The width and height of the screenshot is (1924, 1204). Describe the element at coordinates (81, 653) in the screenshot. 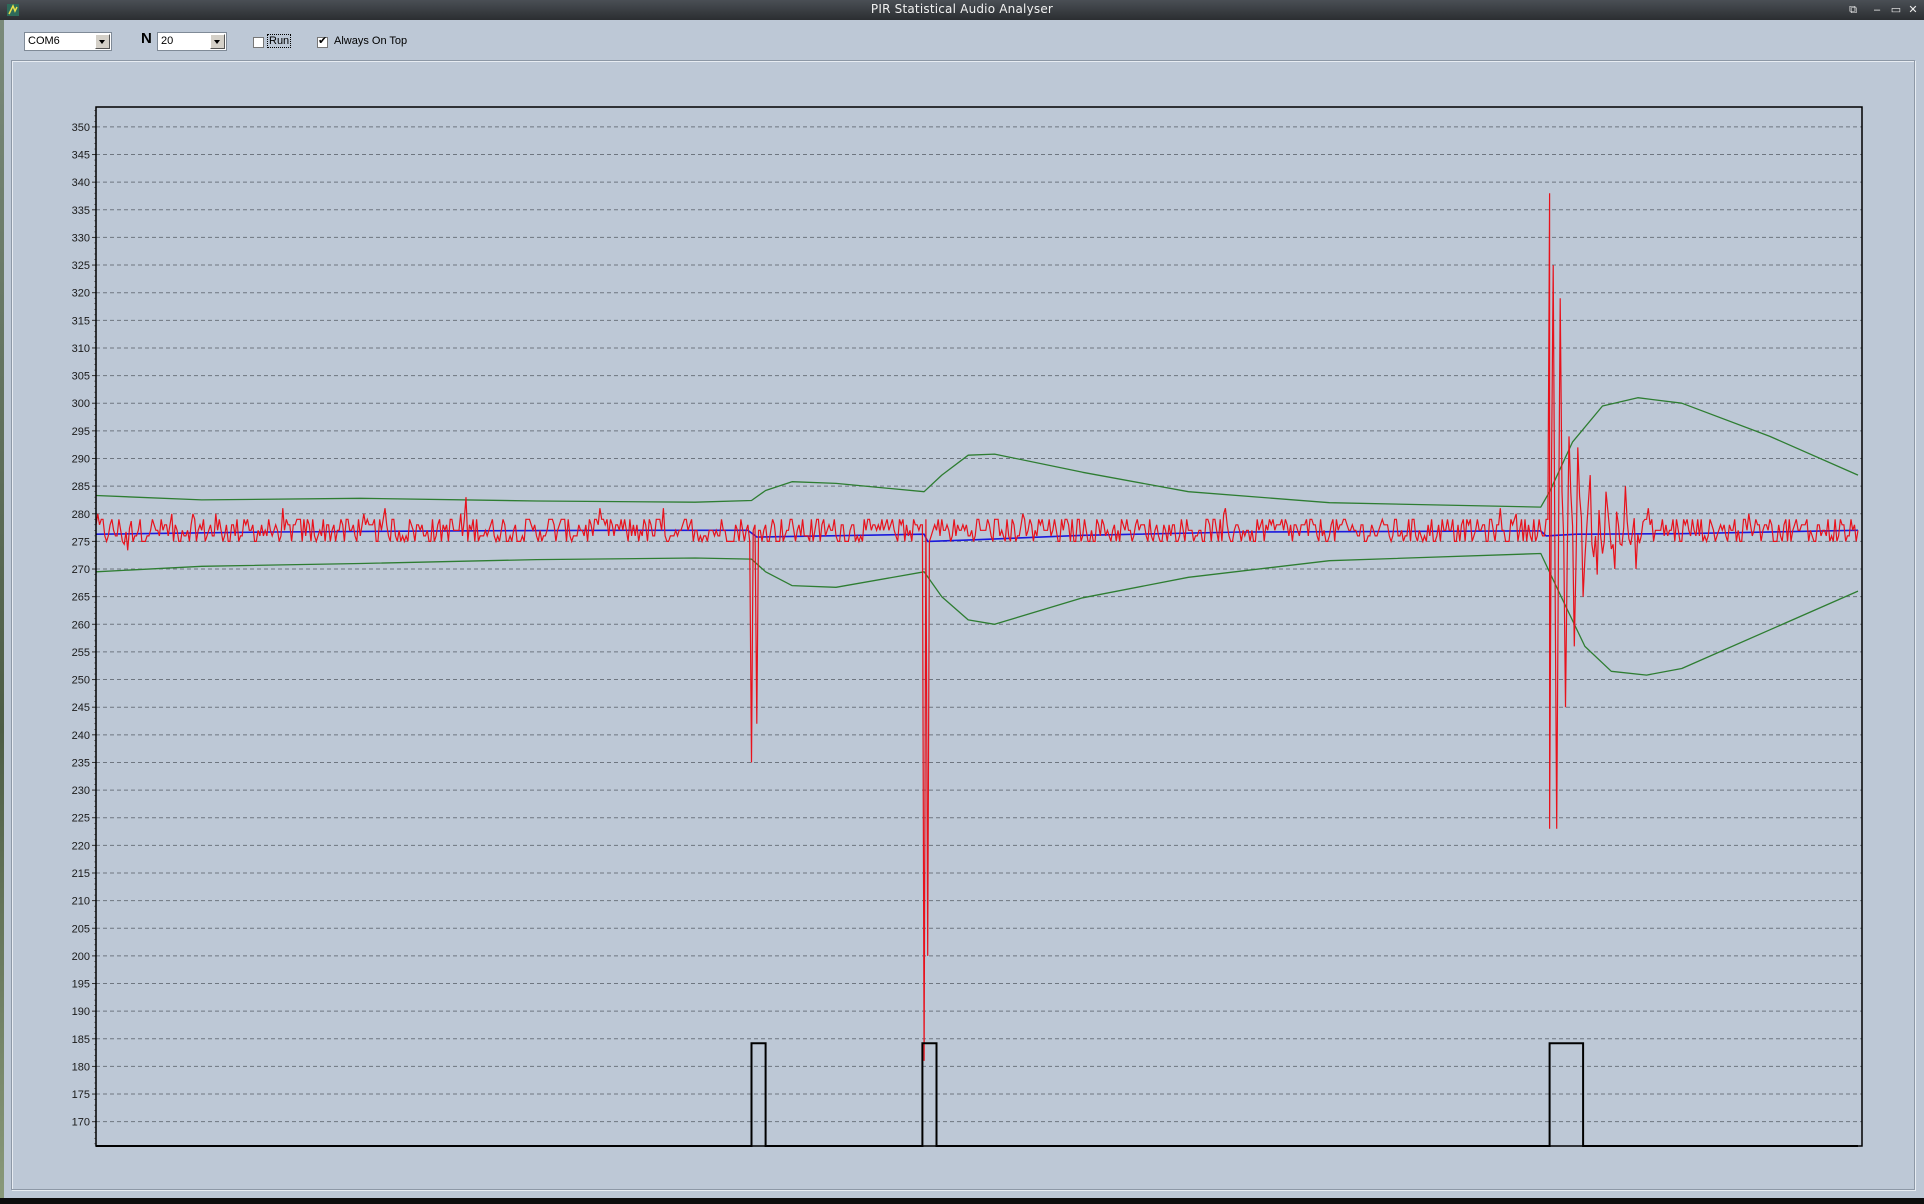

I see `y-tick-label: 255` at that location.